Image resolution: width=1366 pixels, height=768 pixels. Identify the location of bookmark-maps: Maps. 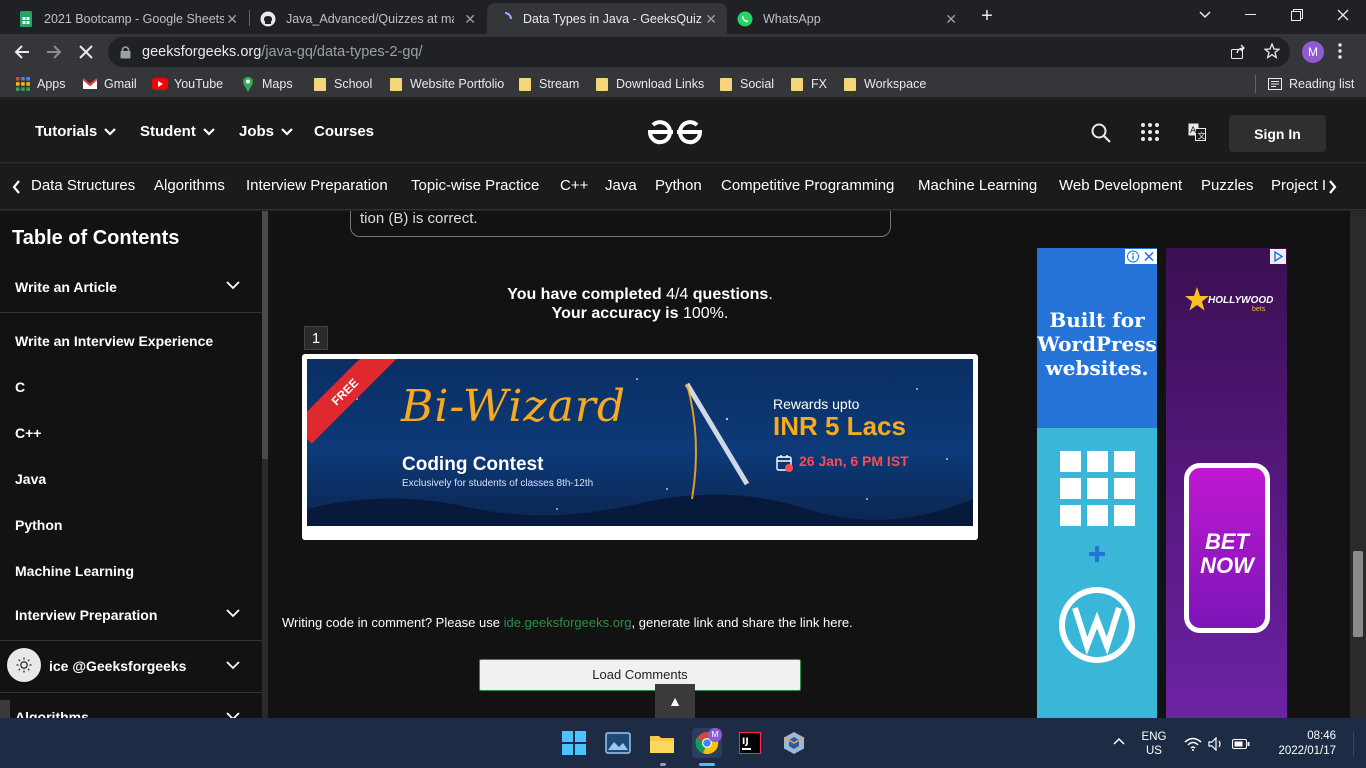
(266, 84).